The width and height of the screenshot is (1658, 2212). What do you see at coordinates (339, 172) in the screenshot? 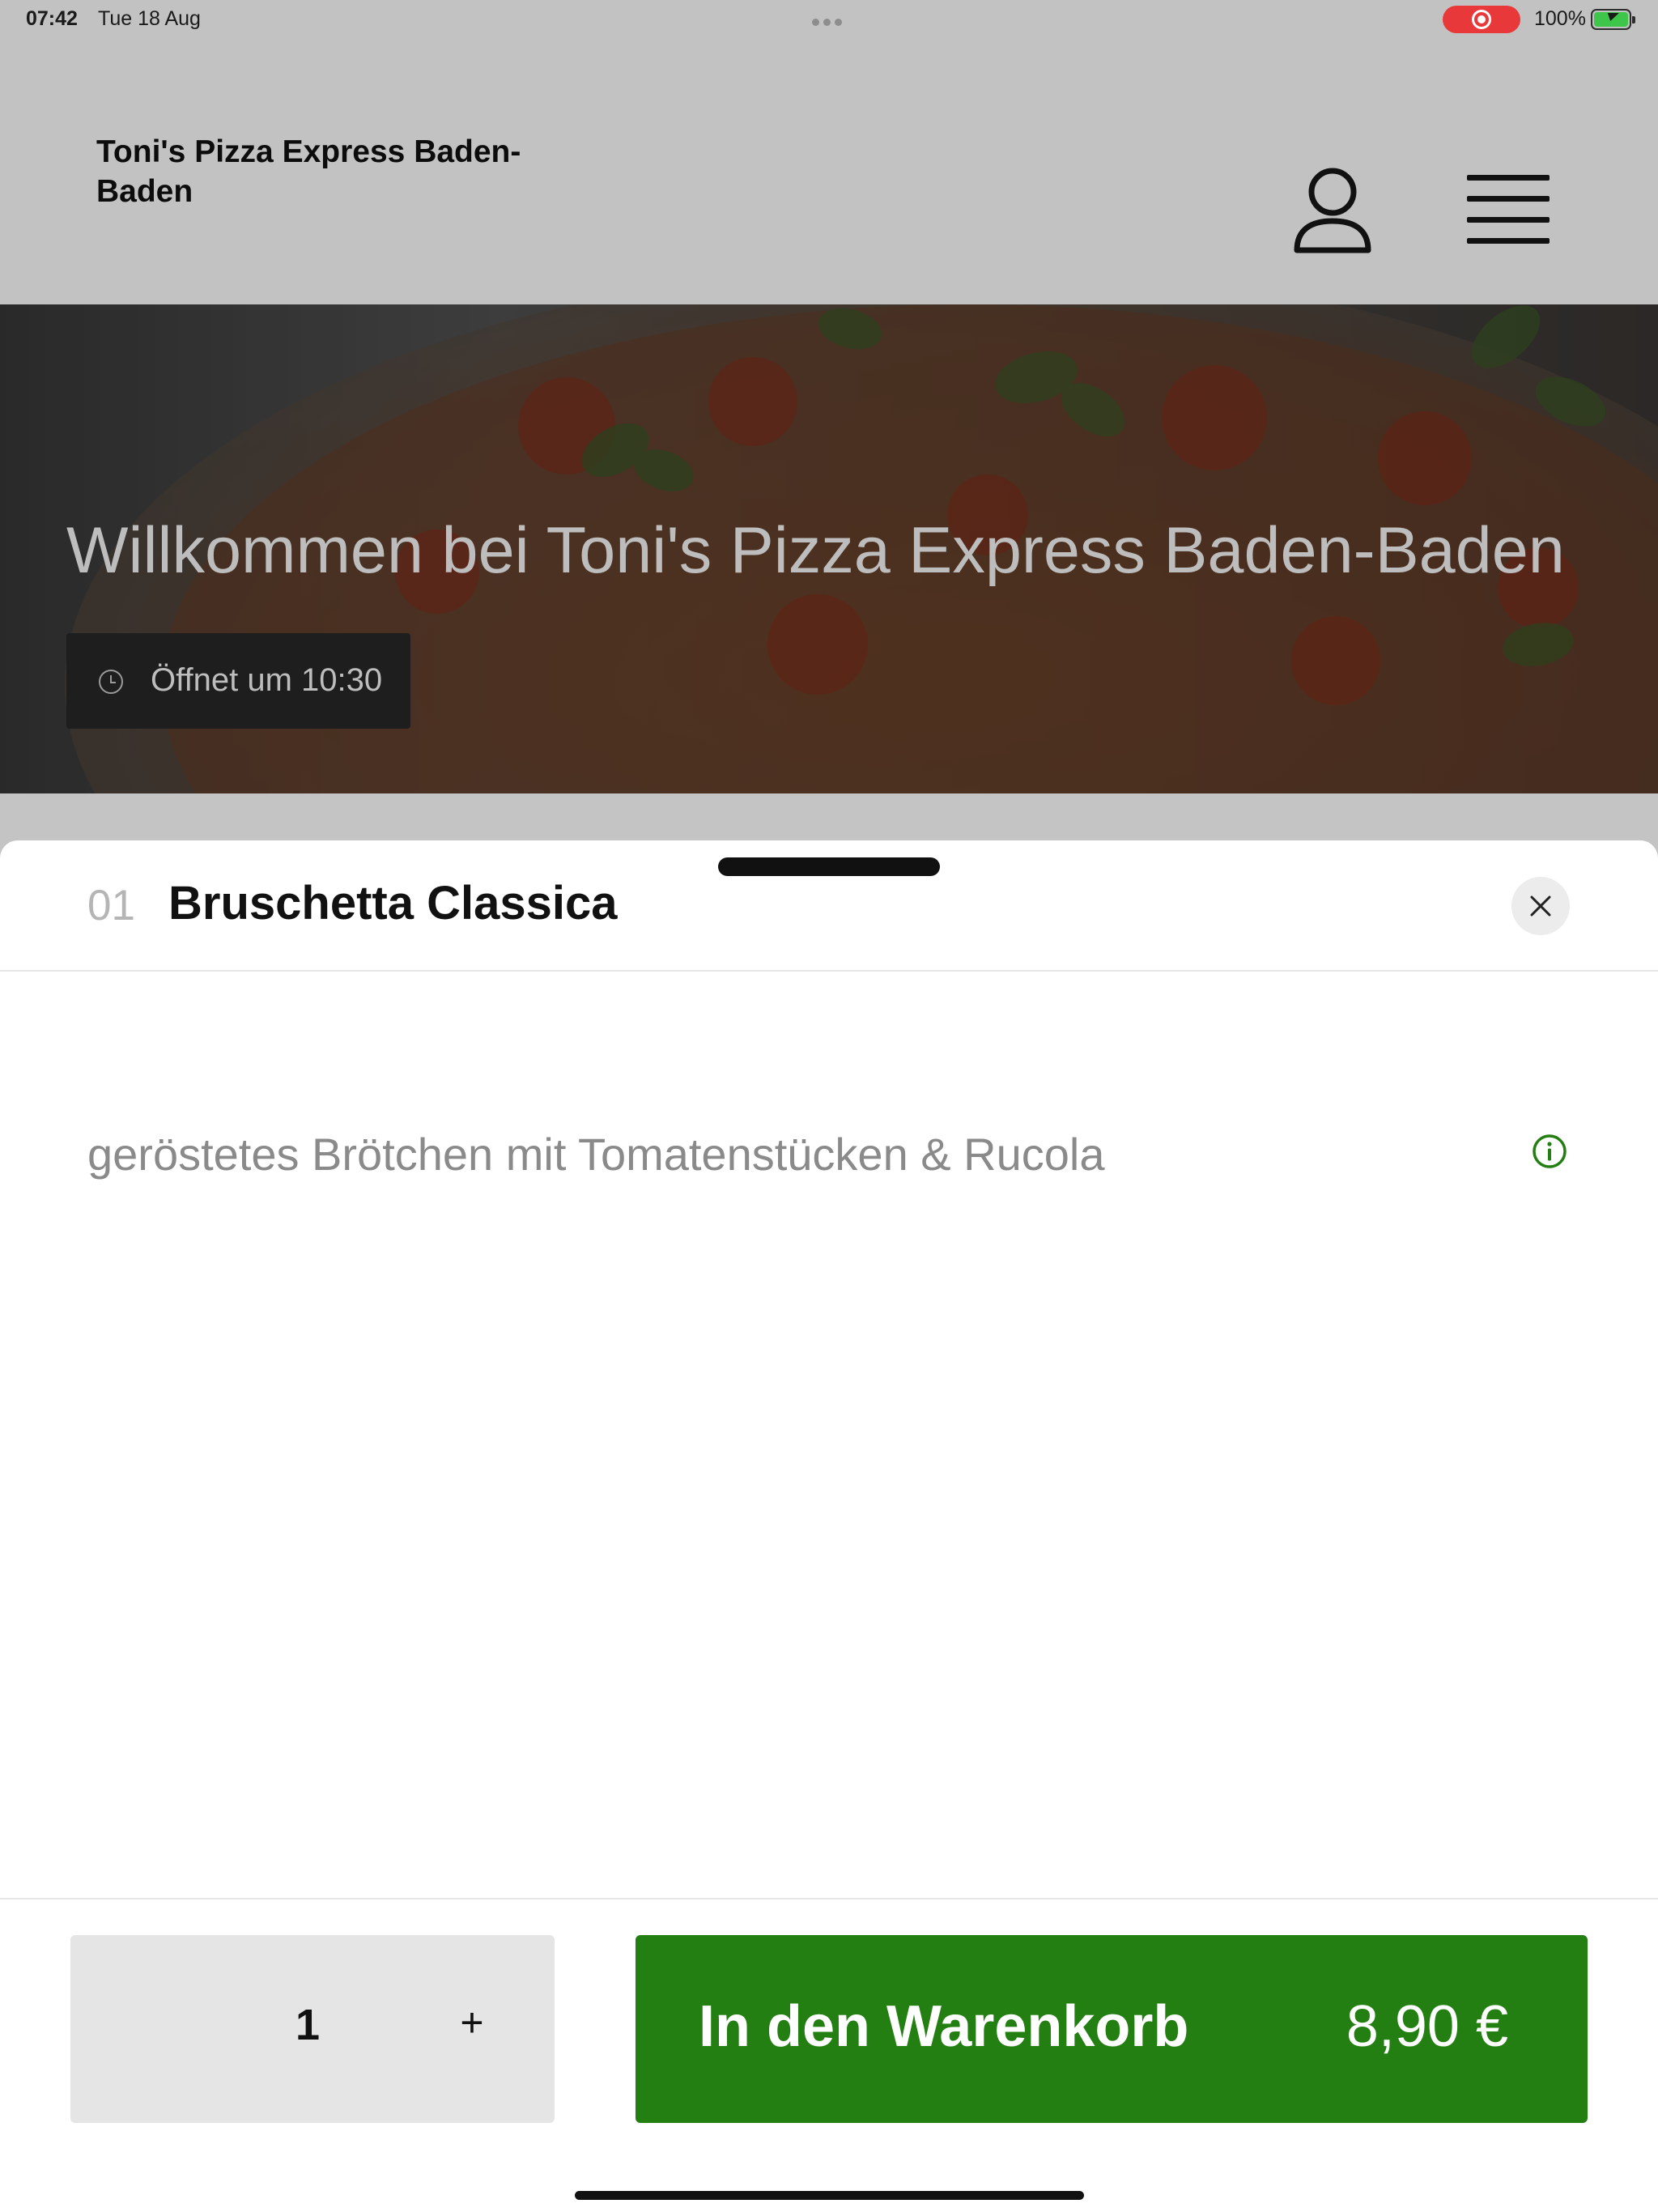
I see `brand-name: Toni's Pizza Express Baden-Baden` at bounding box center [339, 172].